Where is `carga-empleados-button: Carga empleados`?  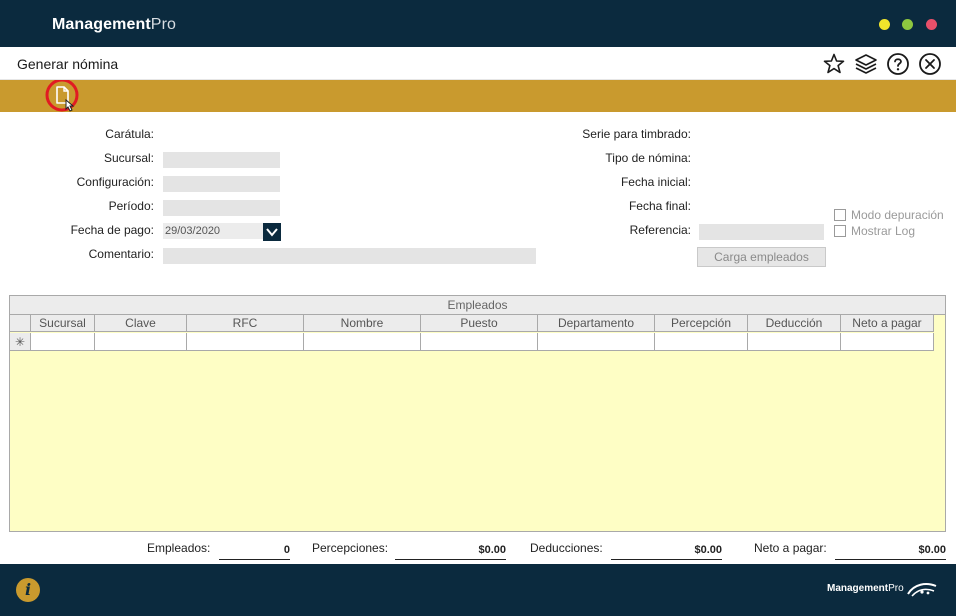
carga-empleados-button: Carga empleados is located at coordinates (761, 257).